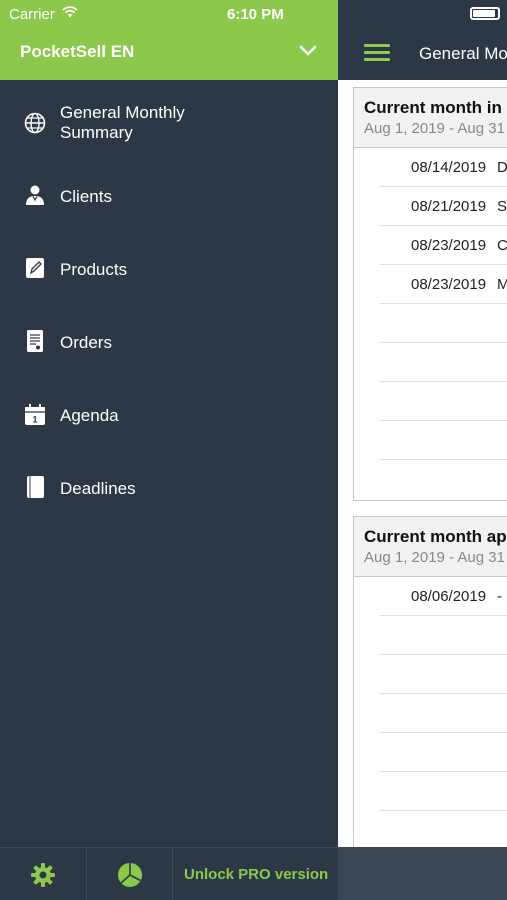 The width and height of the screenshot is (507, 900). What do you see at coordinates (32, 14) in the screenshot?
I see `carrier-label: Carrier` at bounding box center [32, 14].